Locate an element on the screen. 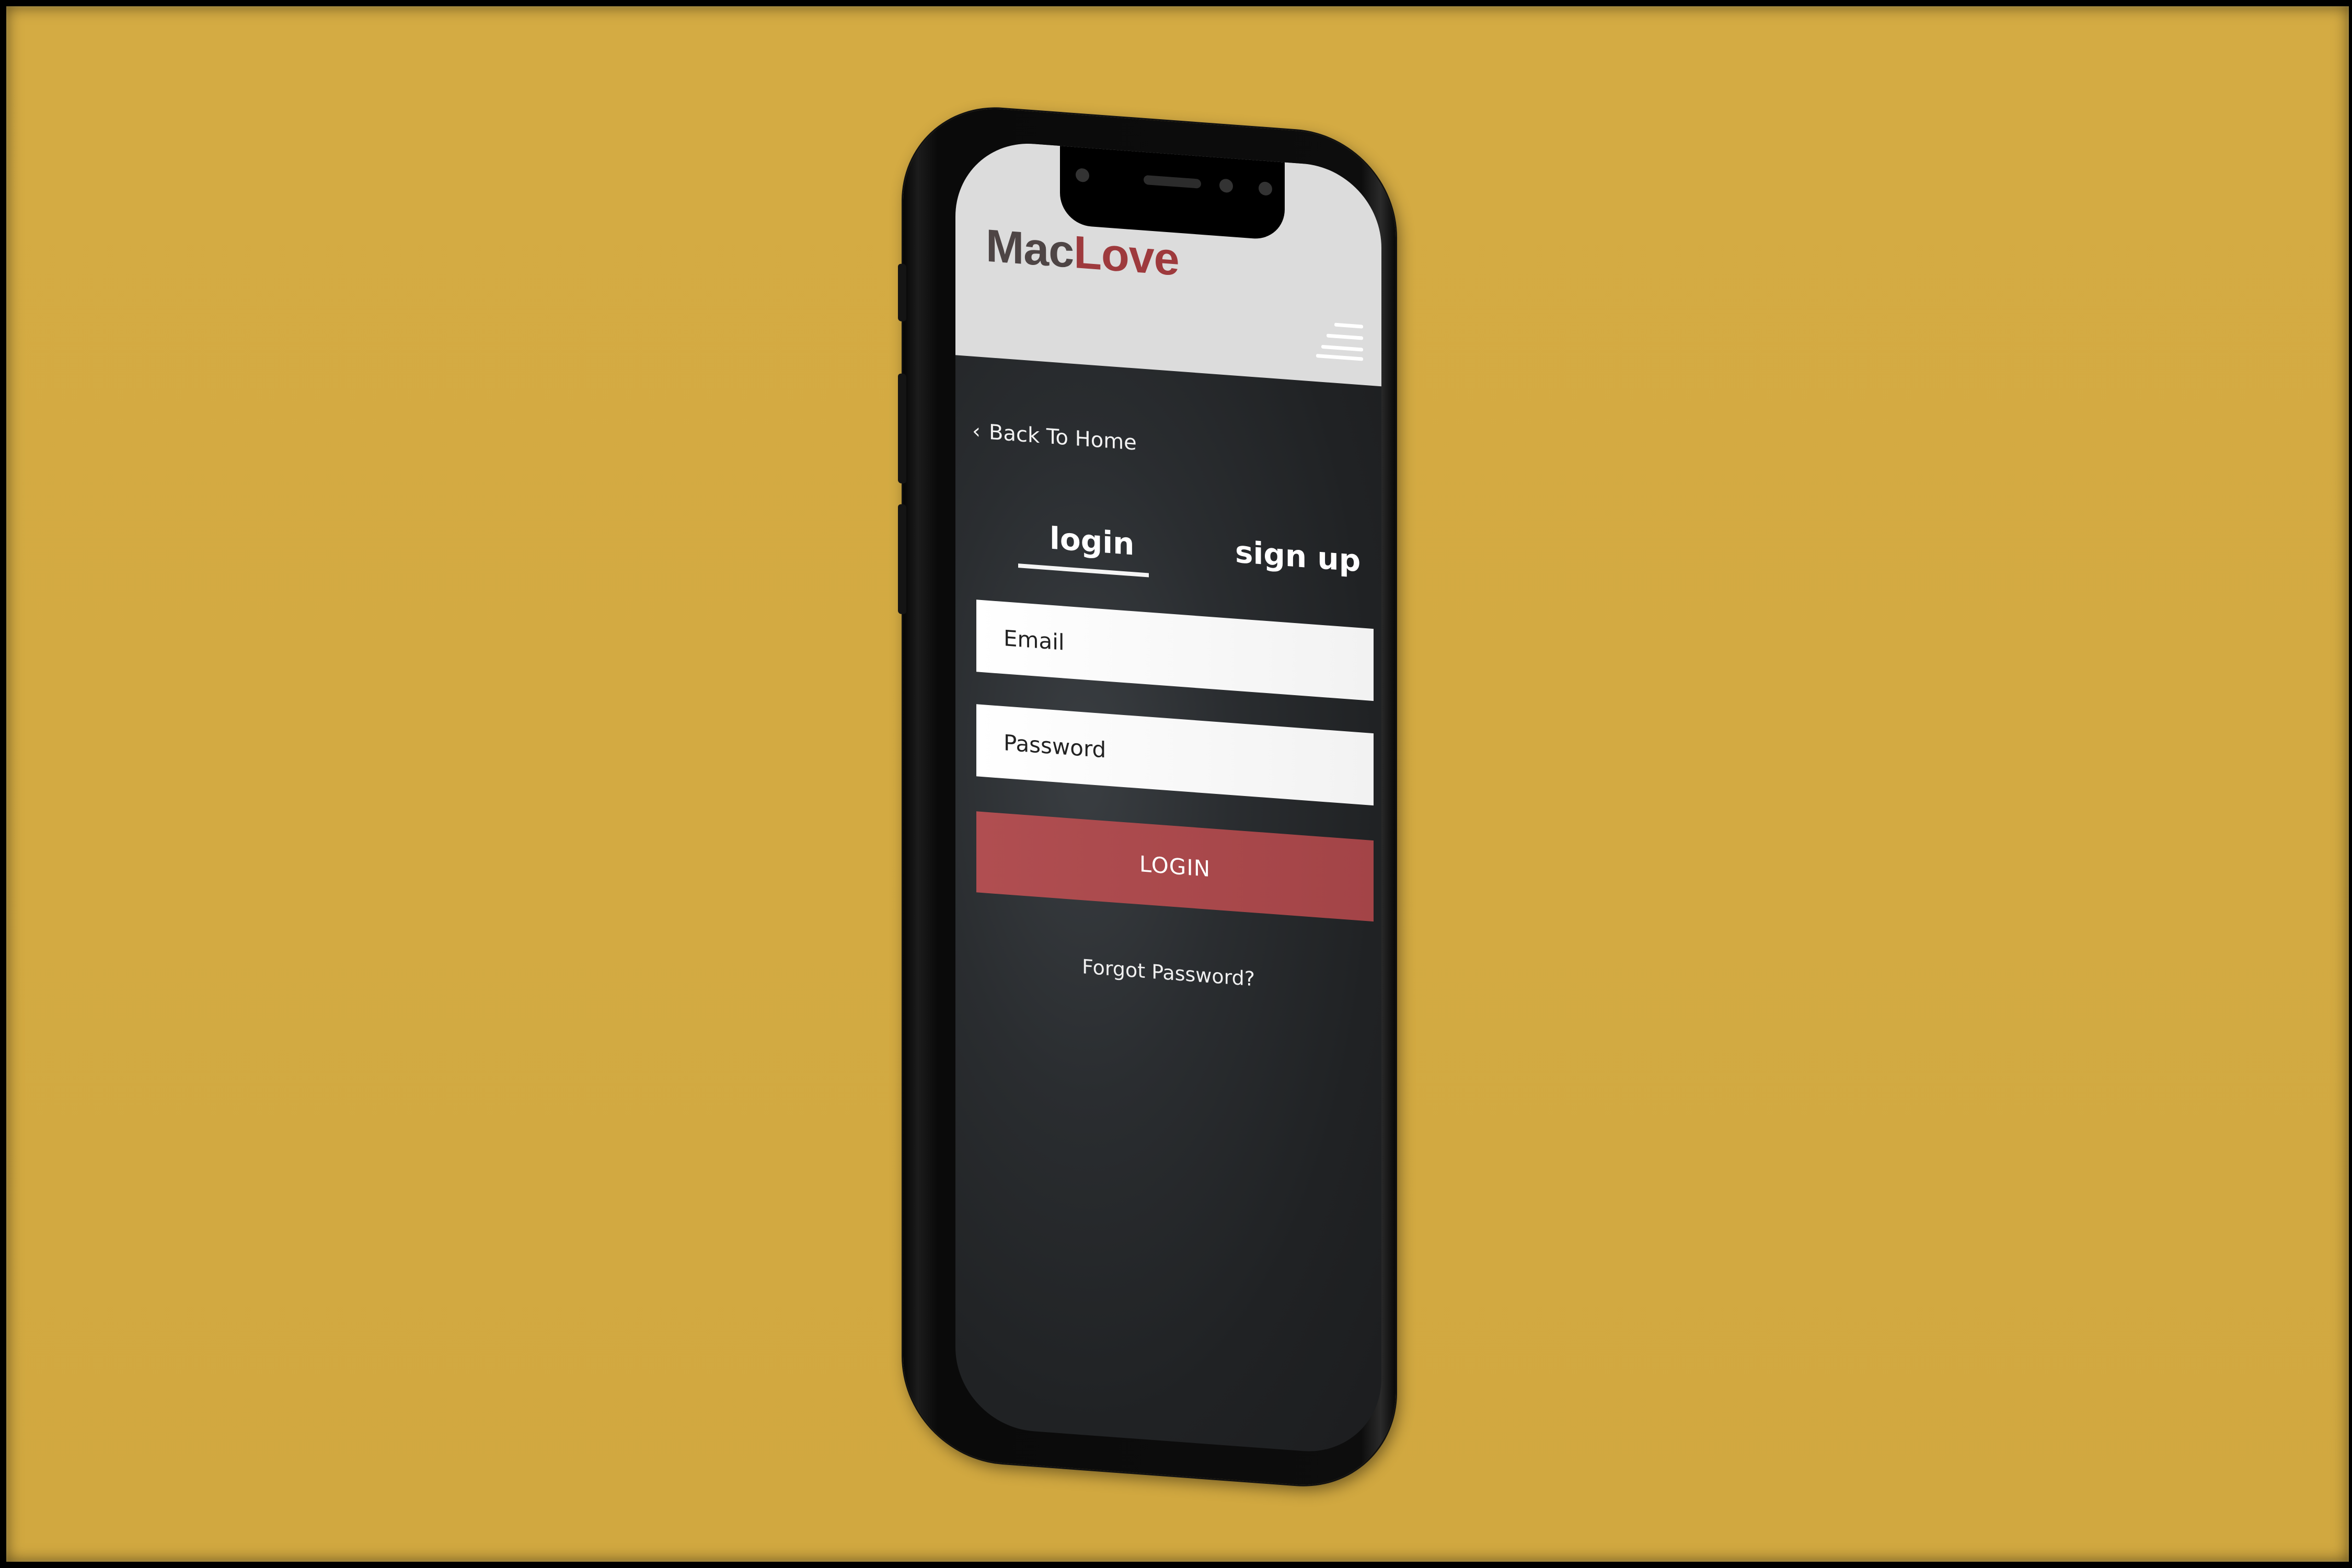 This screenshot has height=1568, width=2352. login-button: LOGIN is located at coordinates (1175, 866).